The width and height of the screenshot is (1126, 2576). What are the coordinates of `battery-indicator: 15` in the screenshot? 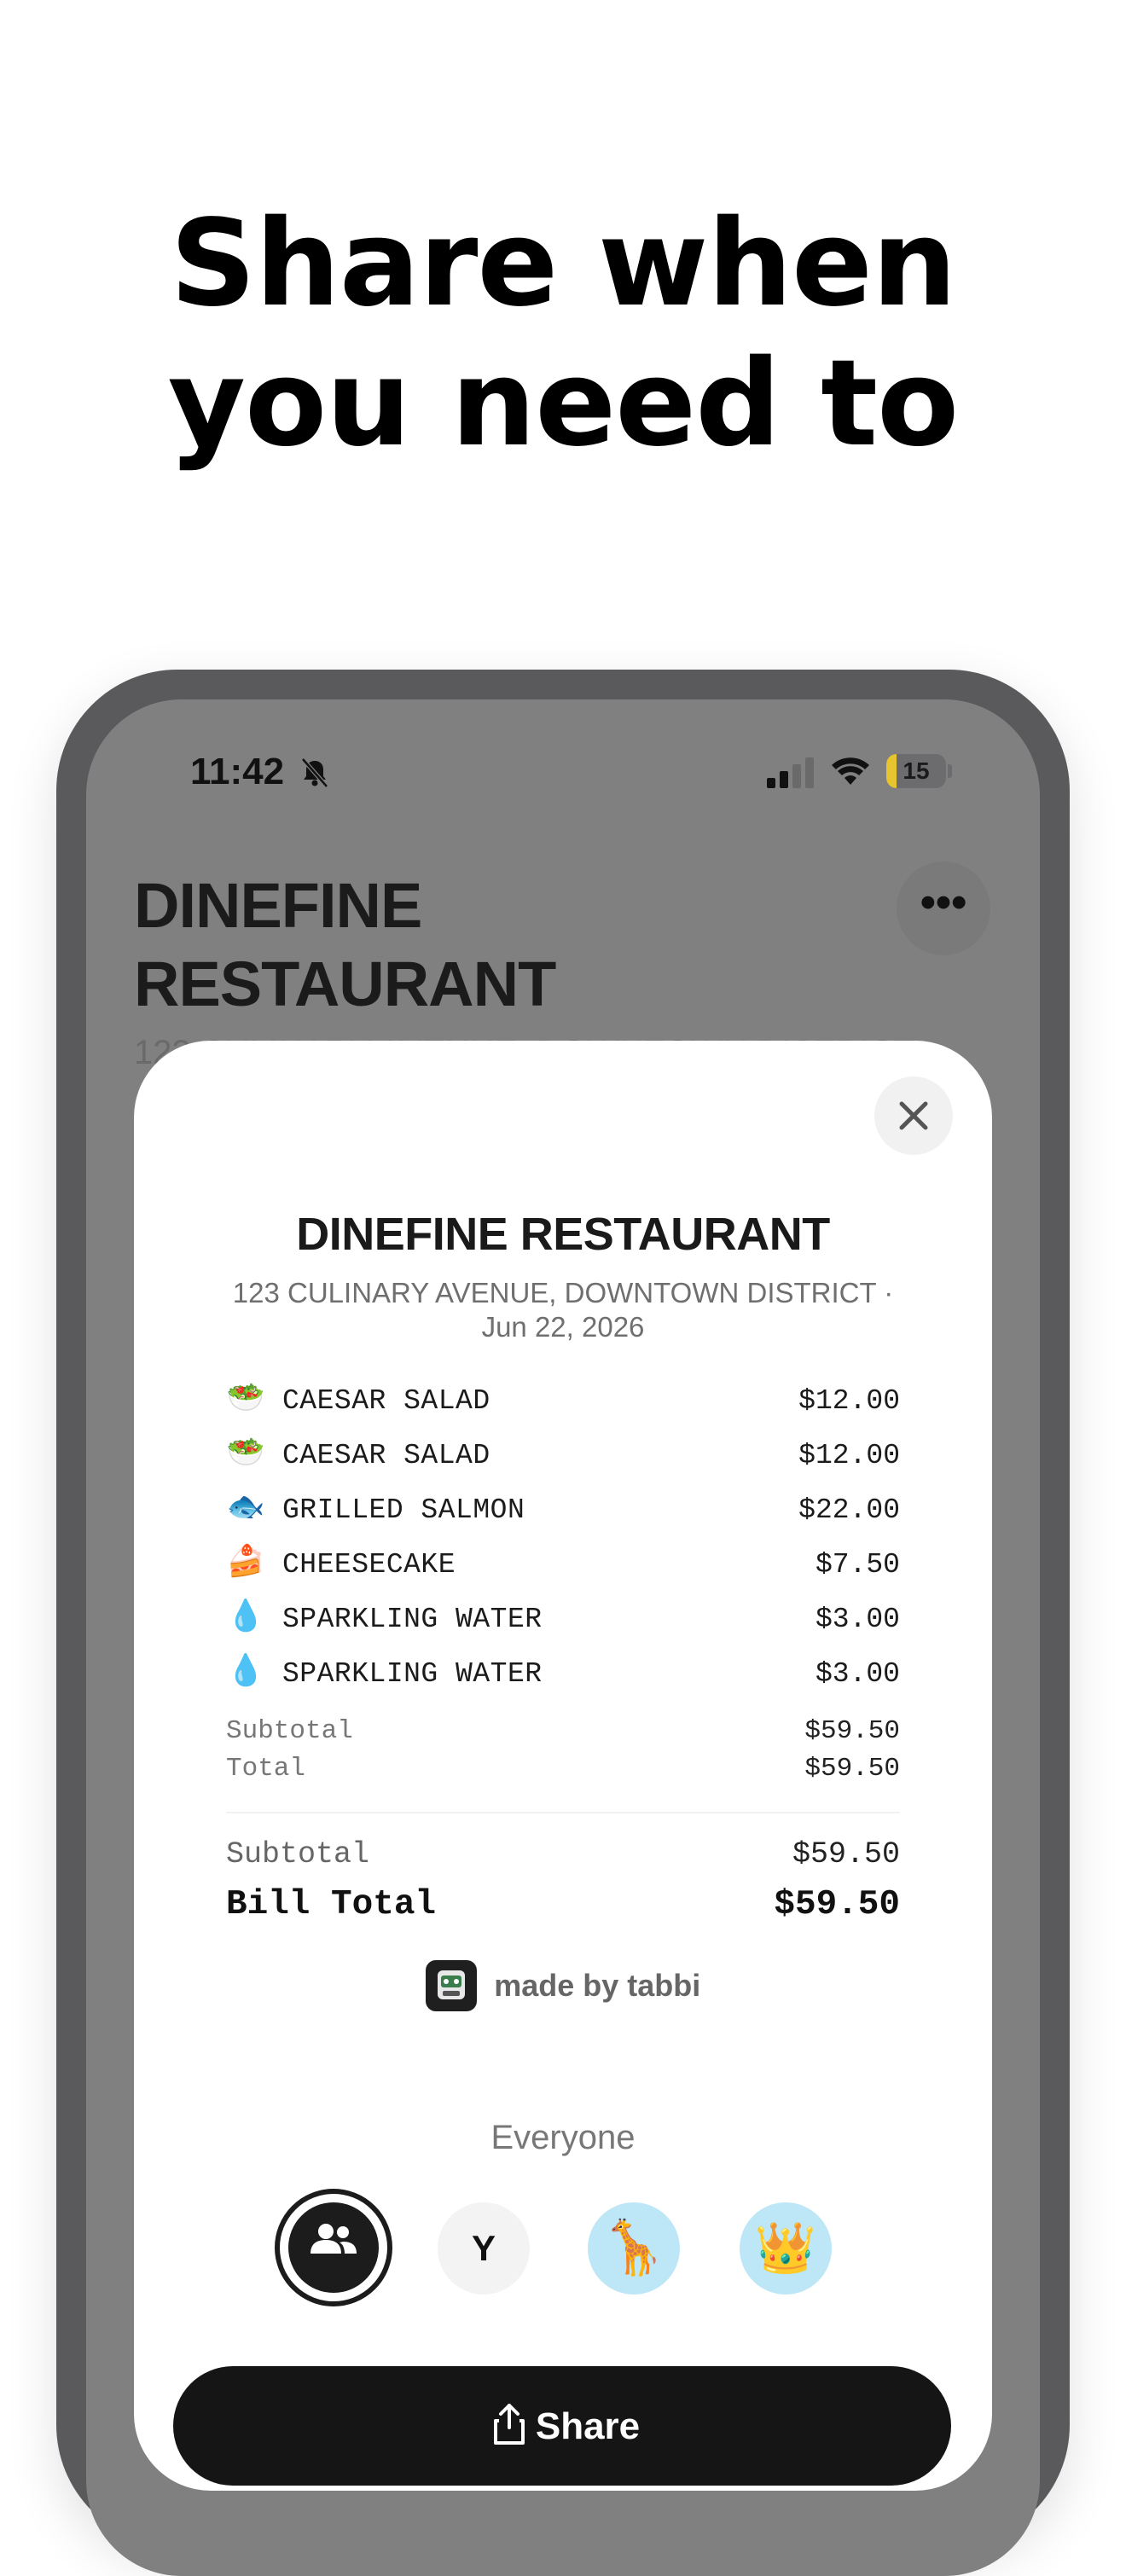 It's located at (916, 771).